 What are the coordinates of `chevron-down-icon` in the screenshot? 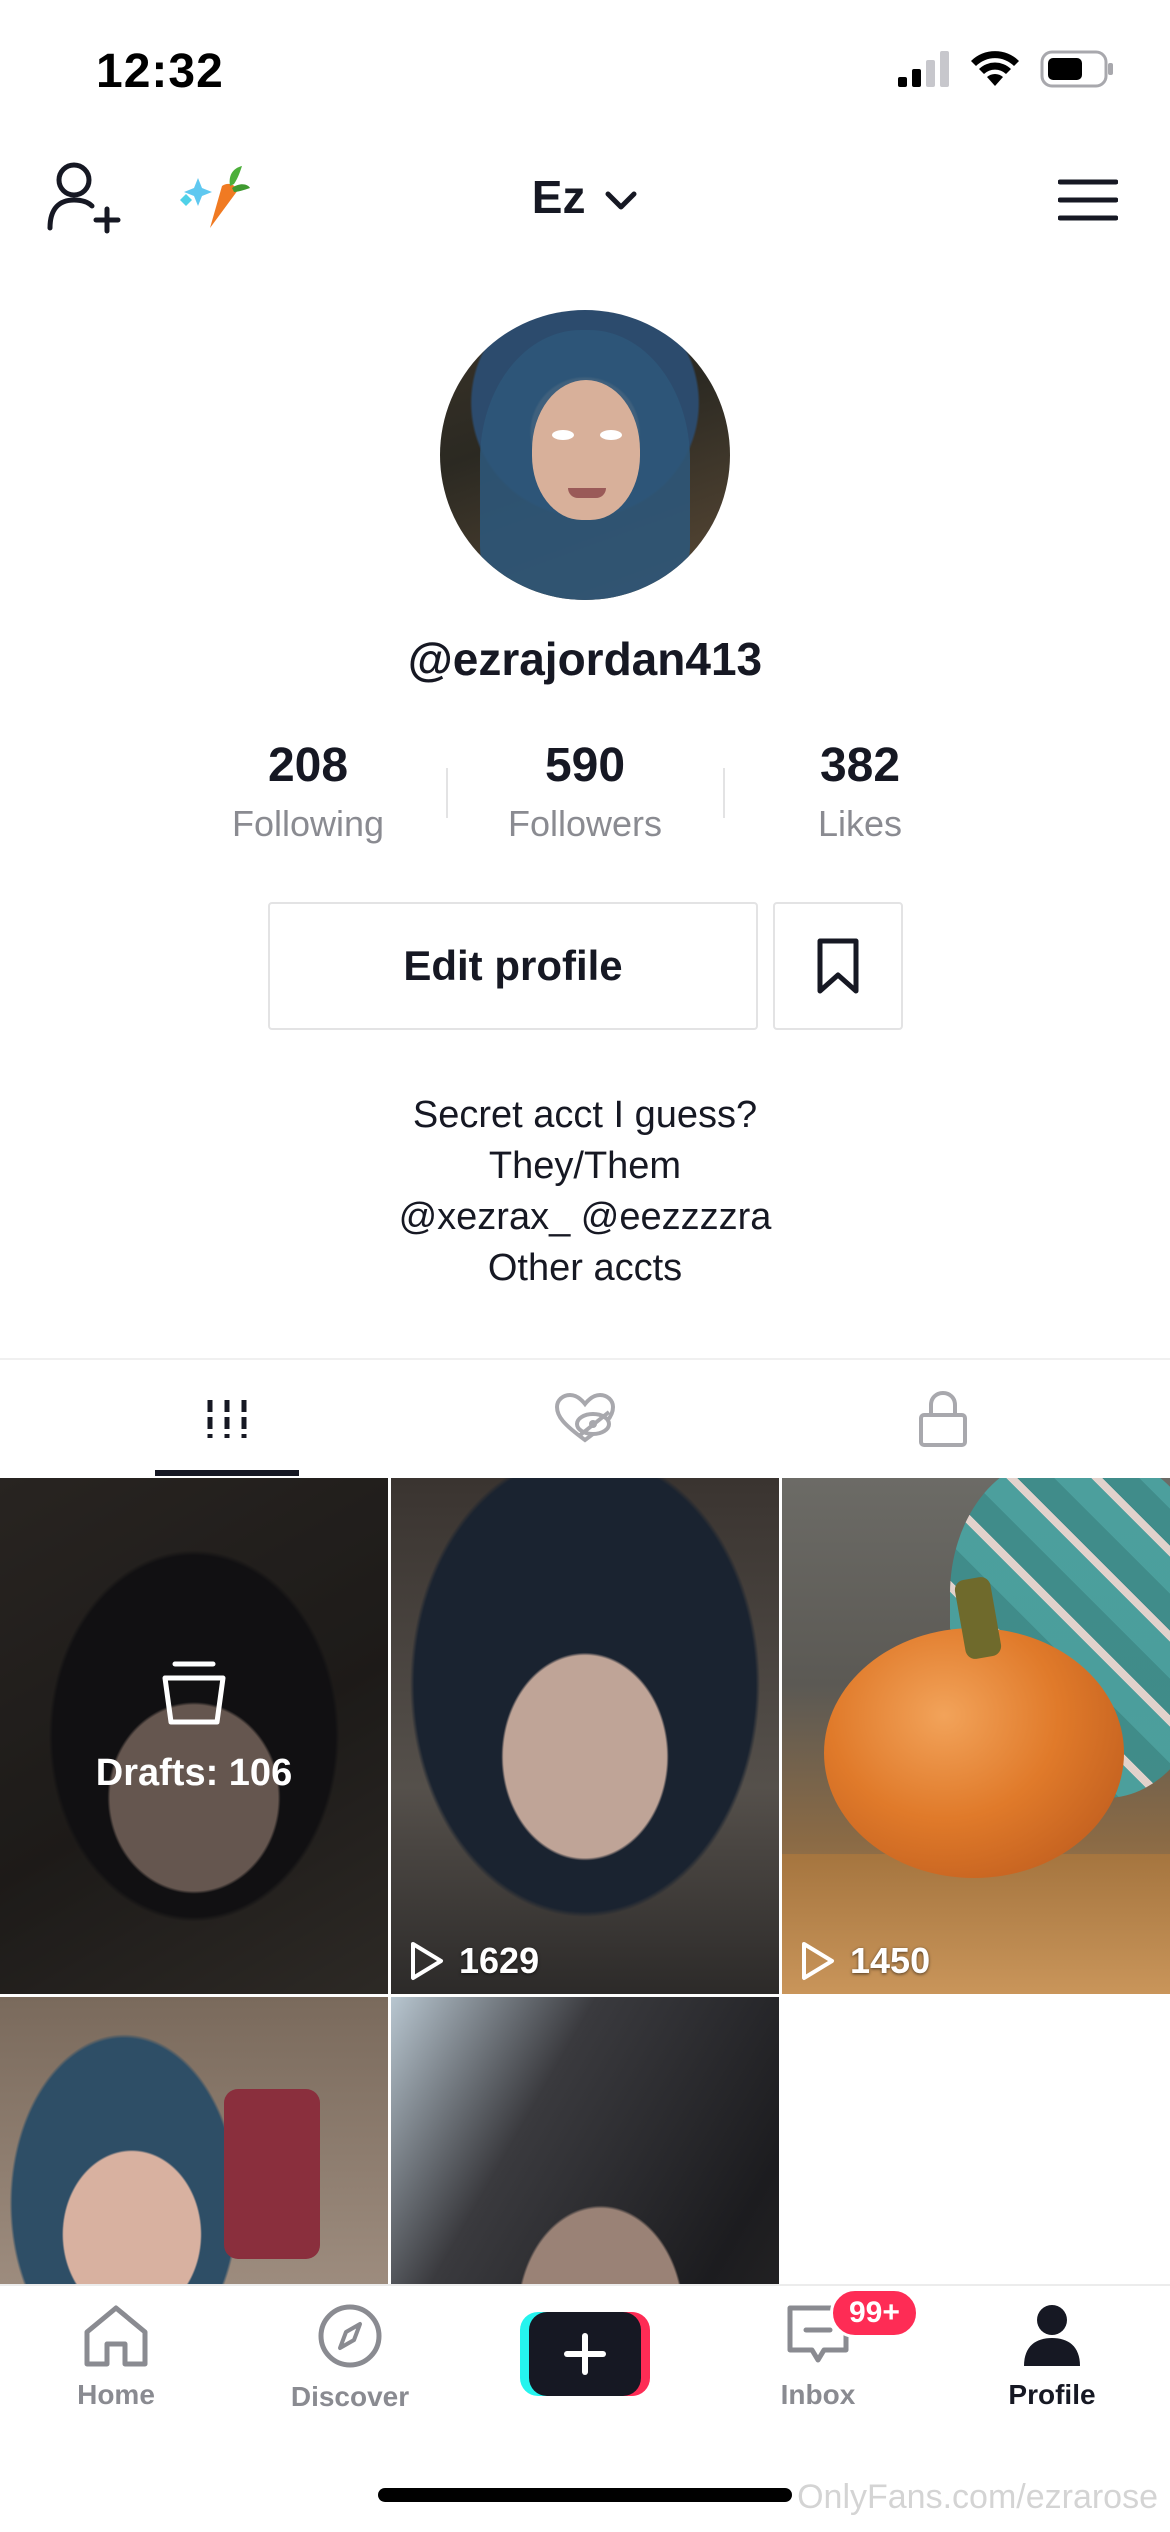 It's located at (621, 200).